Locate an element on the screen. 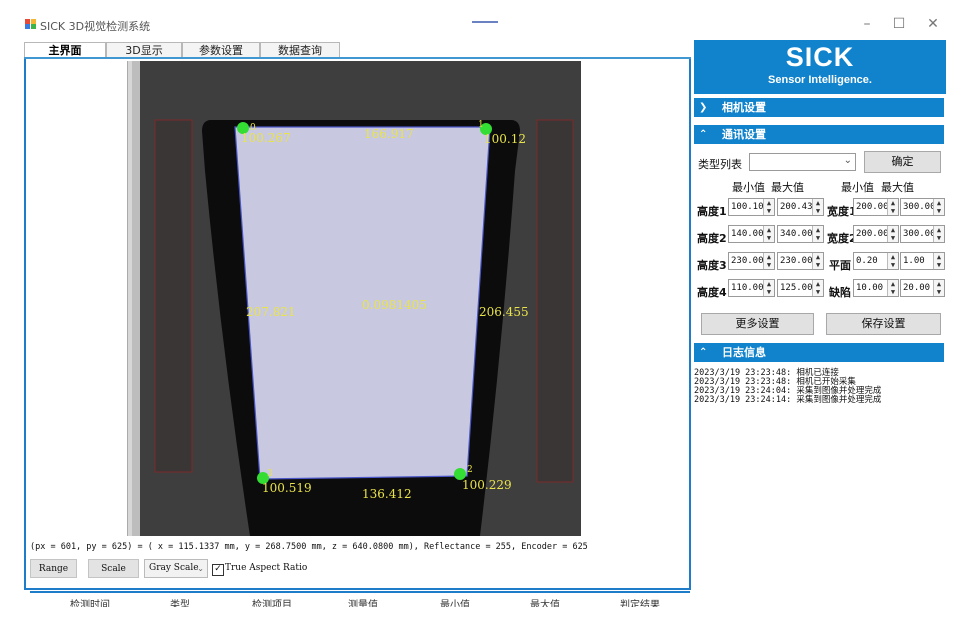  height4-min-input: 110.00 ▲ ▼ is located at coordinates (751, 288).